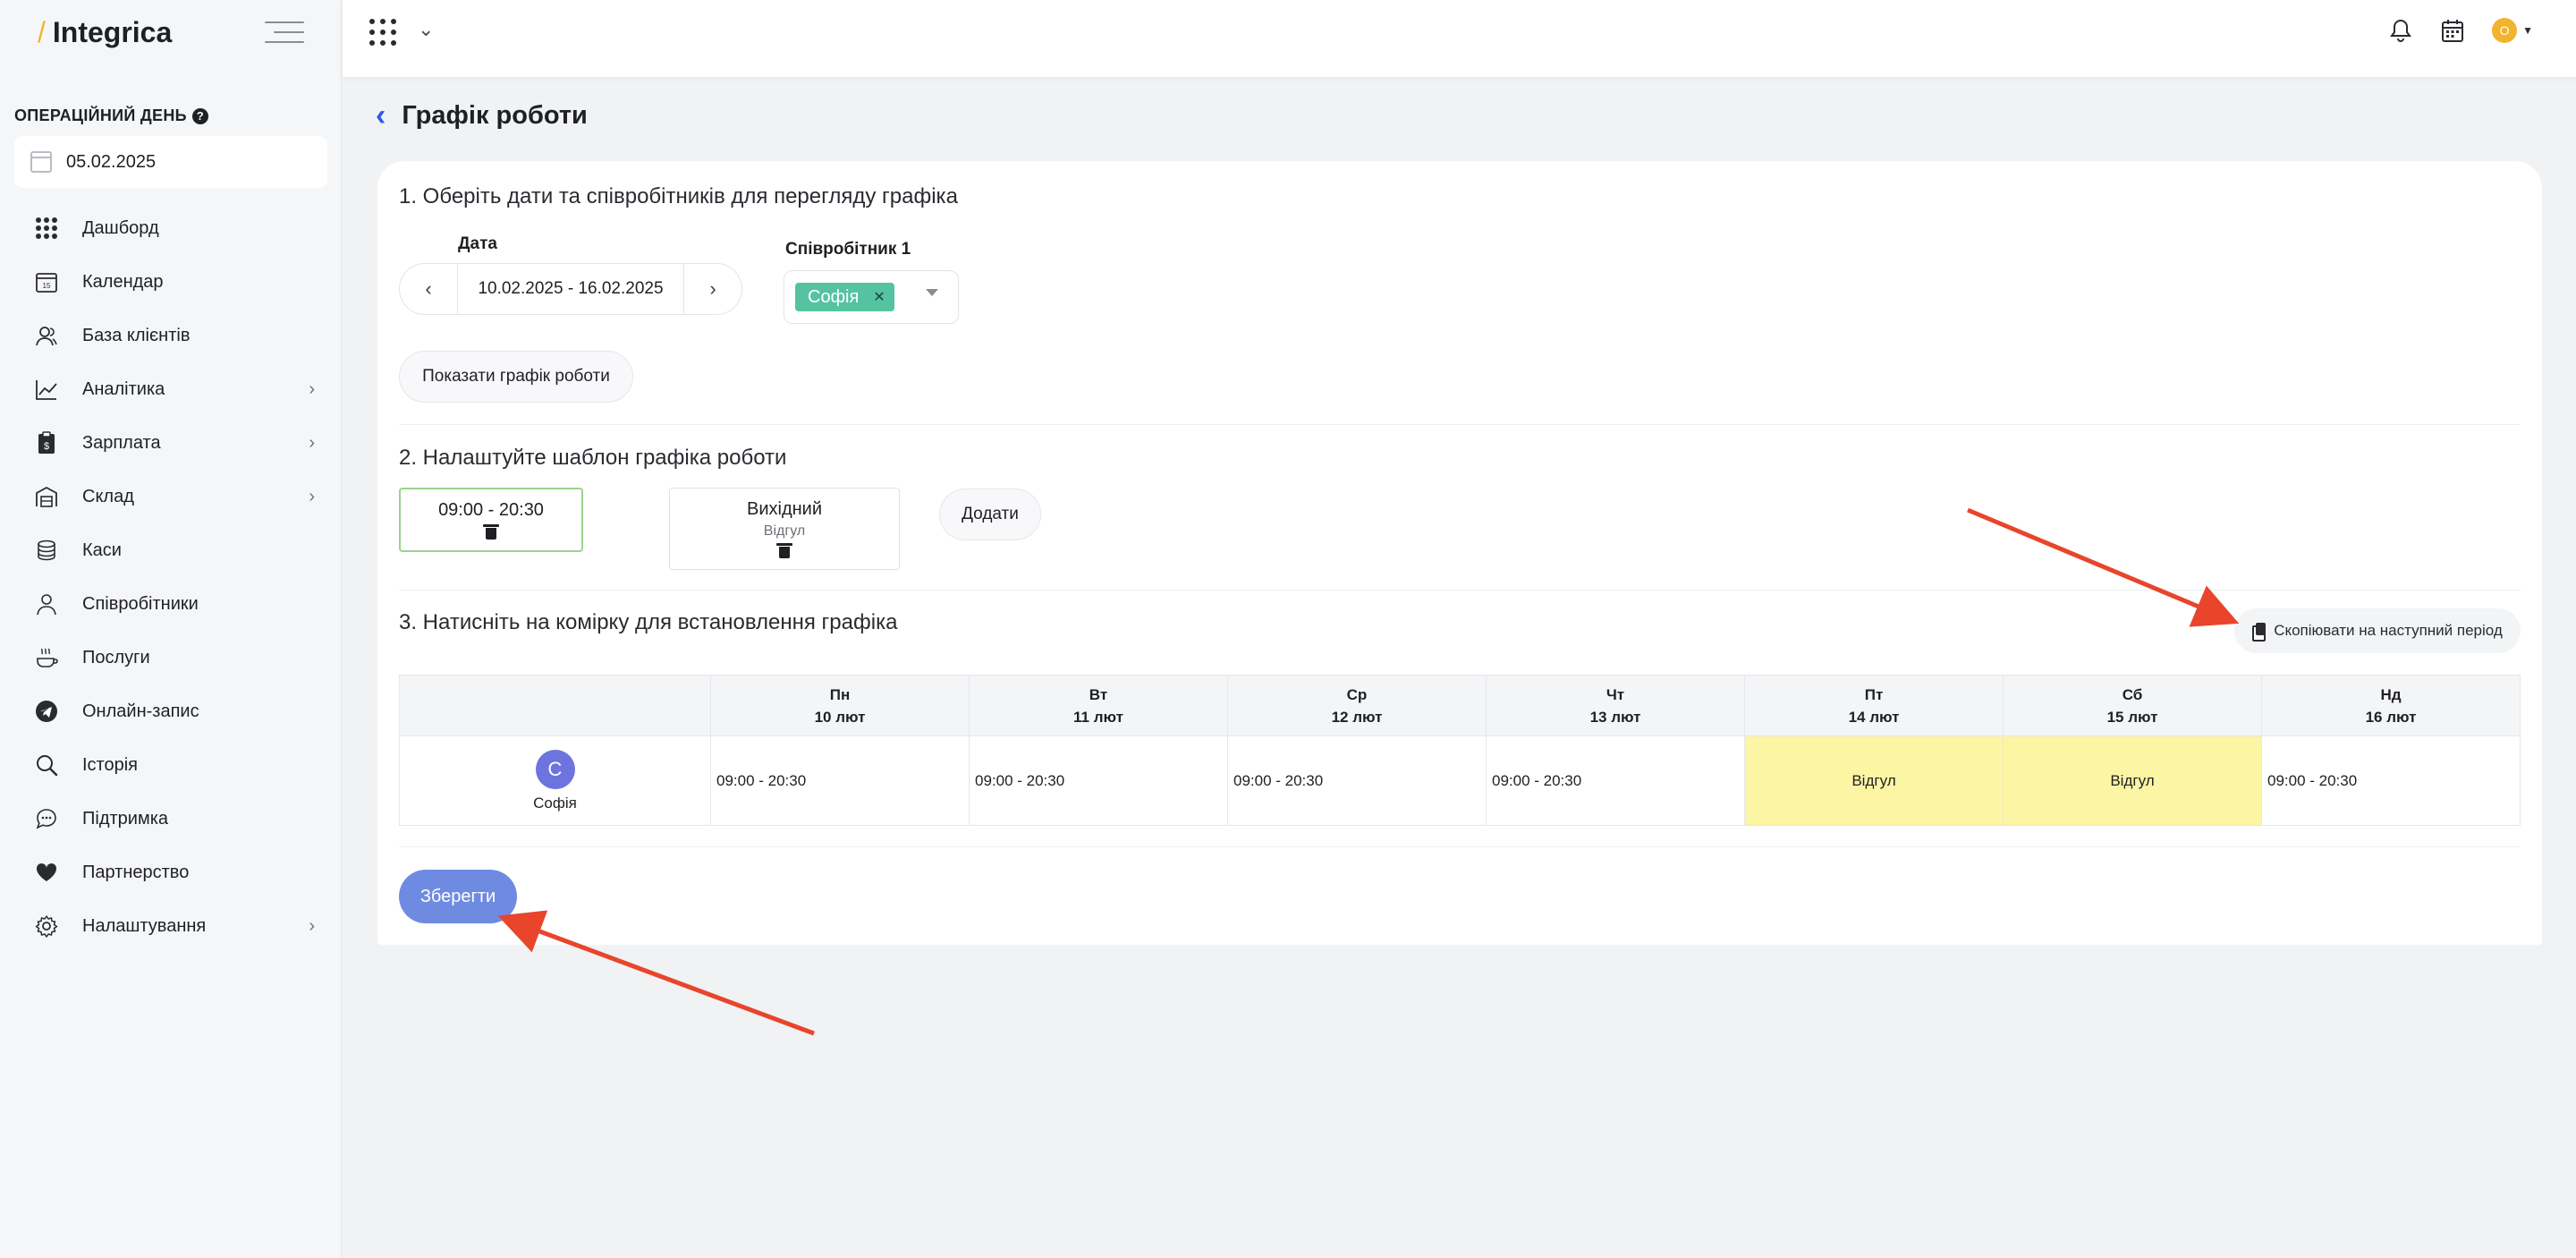 The width and height of the screenshot is (2576, 1258). I want to click on app-logo: / Integrica, so click(105, 32).